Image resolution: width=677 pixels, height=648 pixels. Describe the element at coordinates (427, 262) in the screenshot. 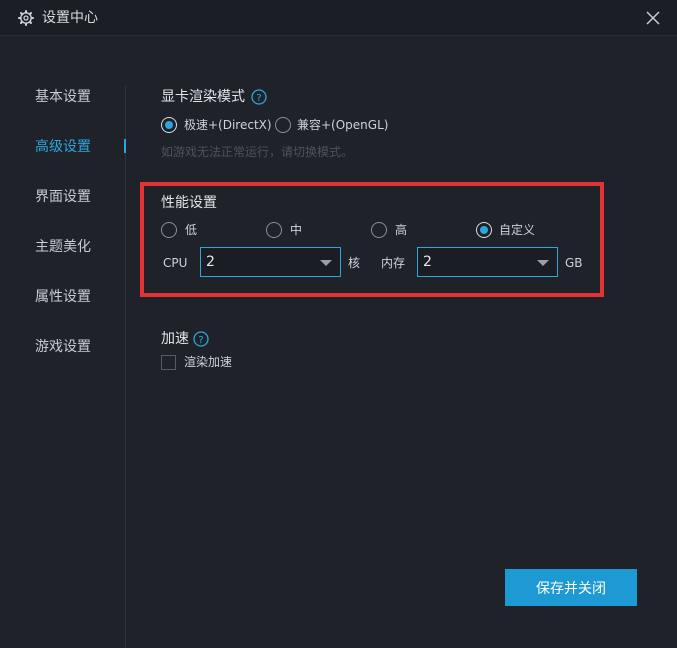

I see `memory-select-value: 2` at that location.